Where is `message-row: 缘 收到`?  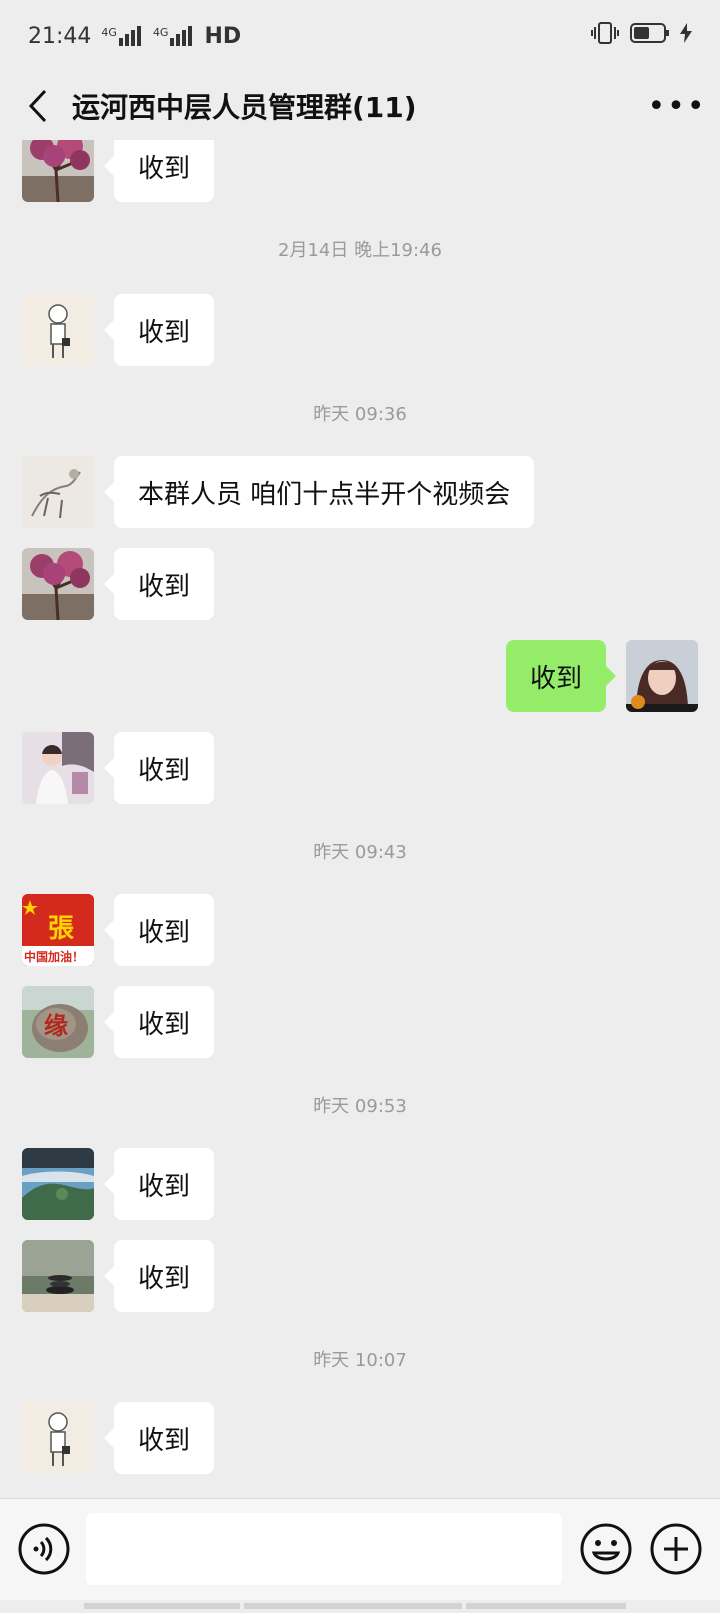
message-row: 缘 收到 is located at coordinates (118, 1022).